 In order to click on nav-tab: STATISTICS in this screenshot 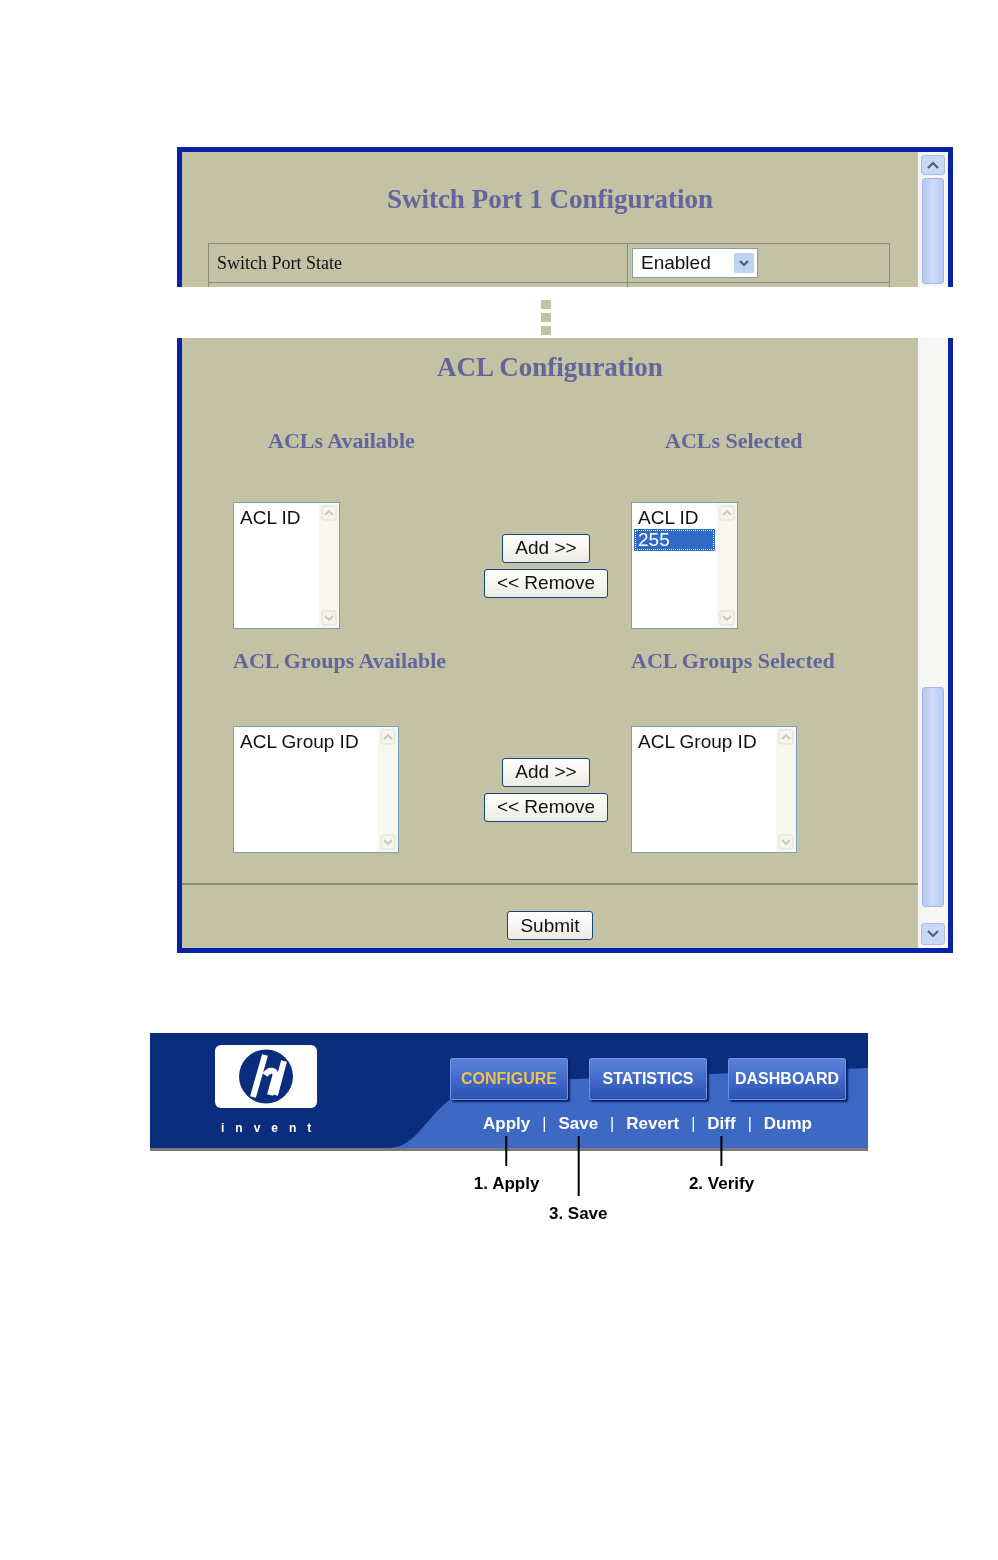, I will do `click(648, 1079)`.